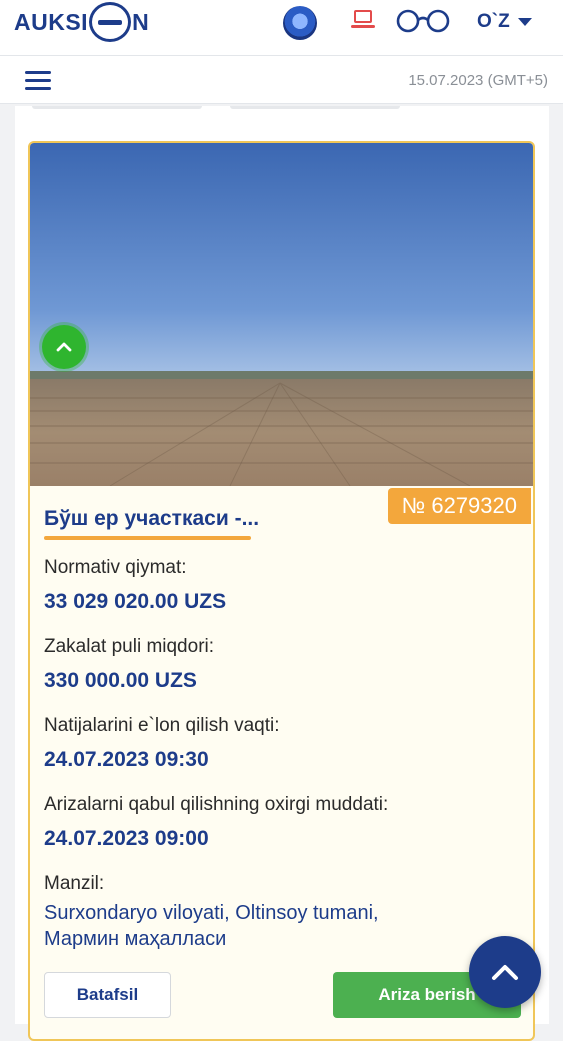 The image size is (563, 1041). What do you see at coordinates (211, 913) in the screenshot?
I see `address-line-1: Surxondaryo viloyati, Oltinsoy tumani,` at bounding box center [211, 913].